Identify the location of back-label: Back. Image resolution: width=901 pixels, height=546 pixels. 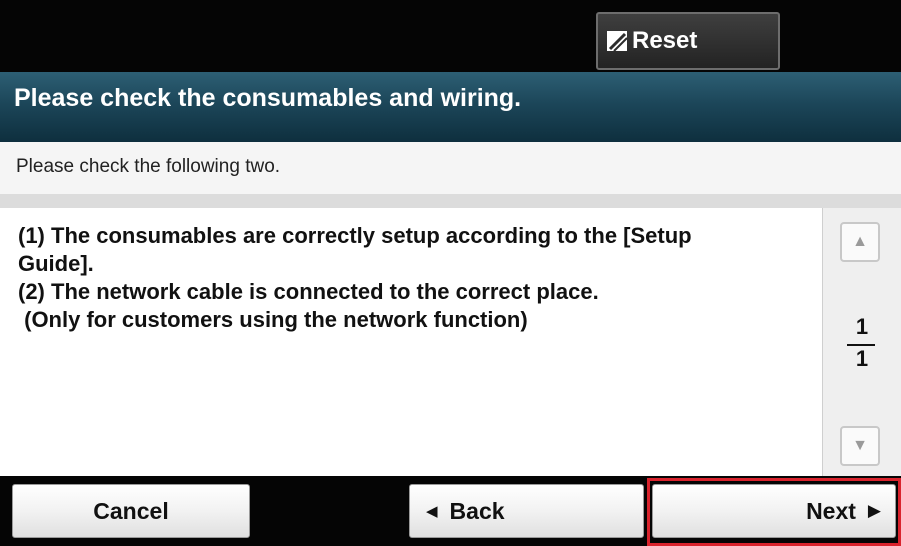
(477, 510).